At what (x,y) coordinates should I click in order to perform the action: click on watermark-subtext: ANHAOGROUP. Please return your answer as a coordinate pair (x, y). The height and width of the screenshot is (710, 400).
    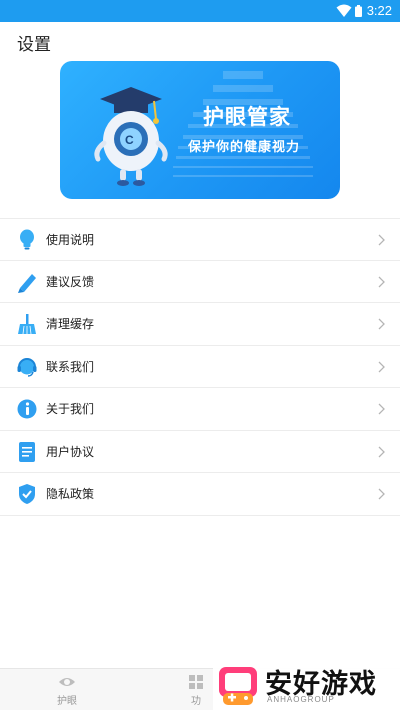
    Looking at the image, I should click on (301, 699).